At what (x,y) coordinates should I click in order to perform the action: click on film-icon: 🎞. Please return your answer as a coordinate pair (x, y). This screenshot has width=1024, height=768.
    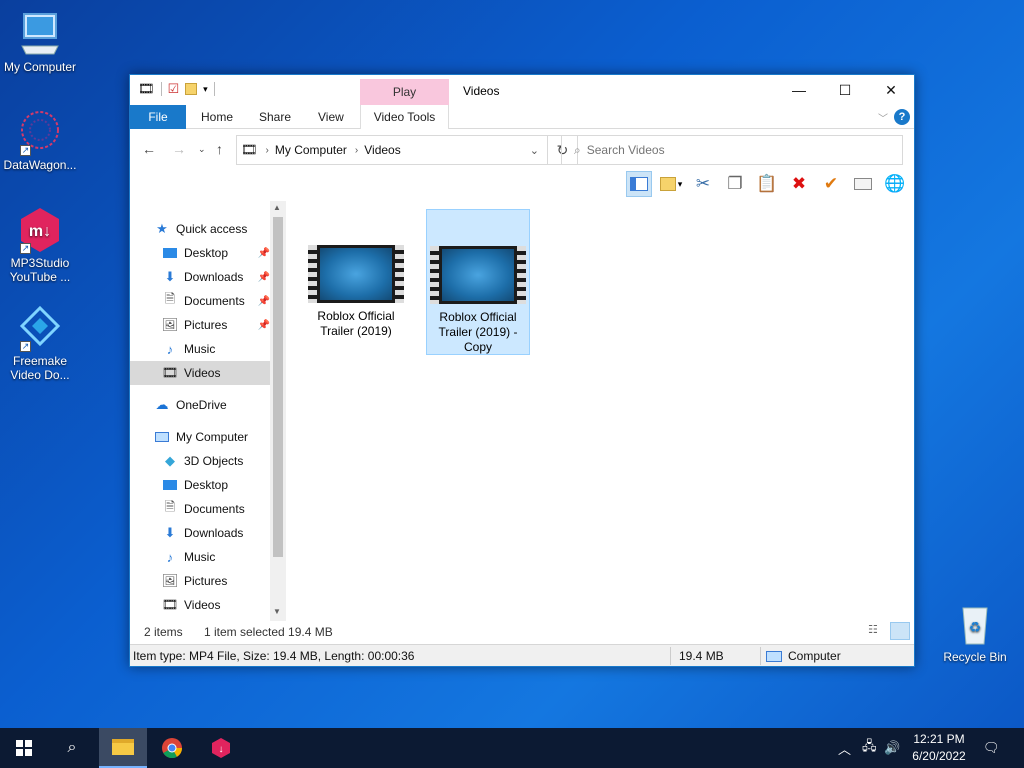
    Looking at the image, I should click on (170, 604).